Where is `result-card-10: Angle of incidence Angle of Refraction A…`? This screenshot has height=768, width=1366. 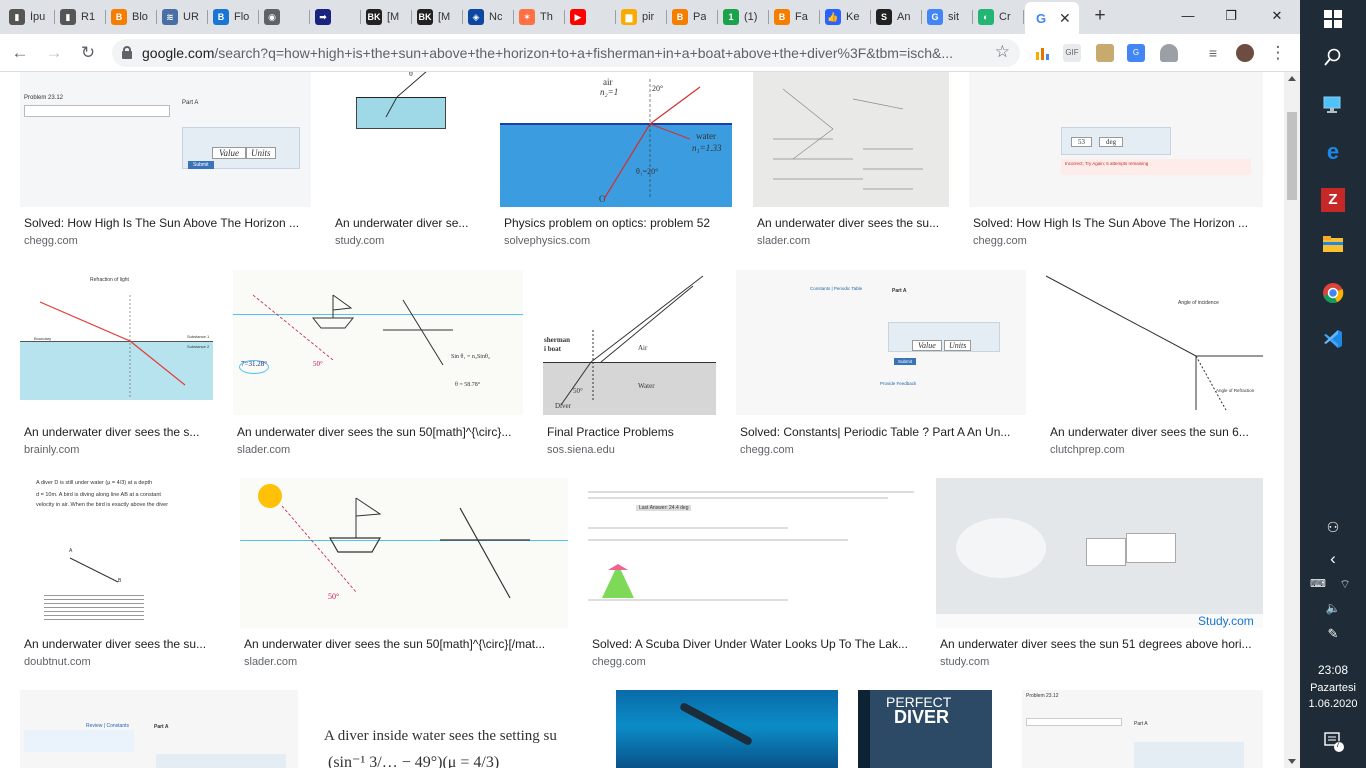 result-card-10: Angle of incidence Angle of Refraction A… is located at coordinates (1154, 364).